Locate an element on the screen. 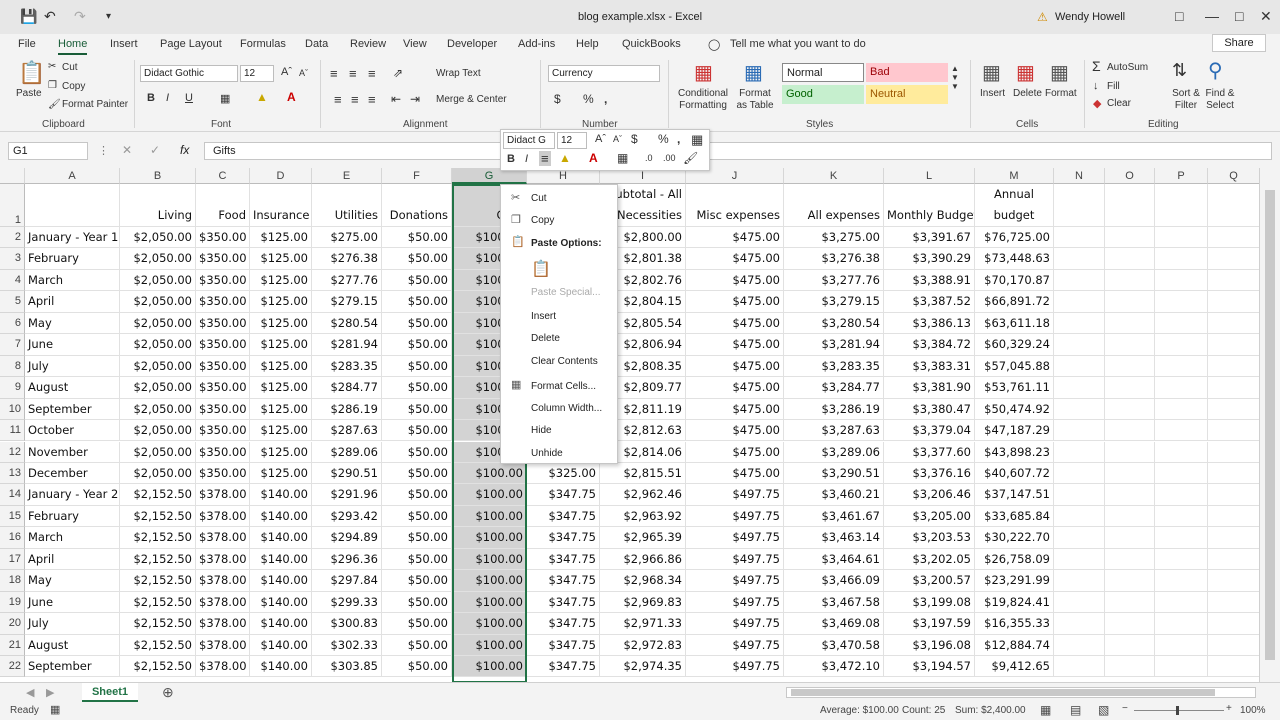 Image resolution: width=1280 pixels, height=720 pixels. column-header-b: B is located at coordinates (158, 176).